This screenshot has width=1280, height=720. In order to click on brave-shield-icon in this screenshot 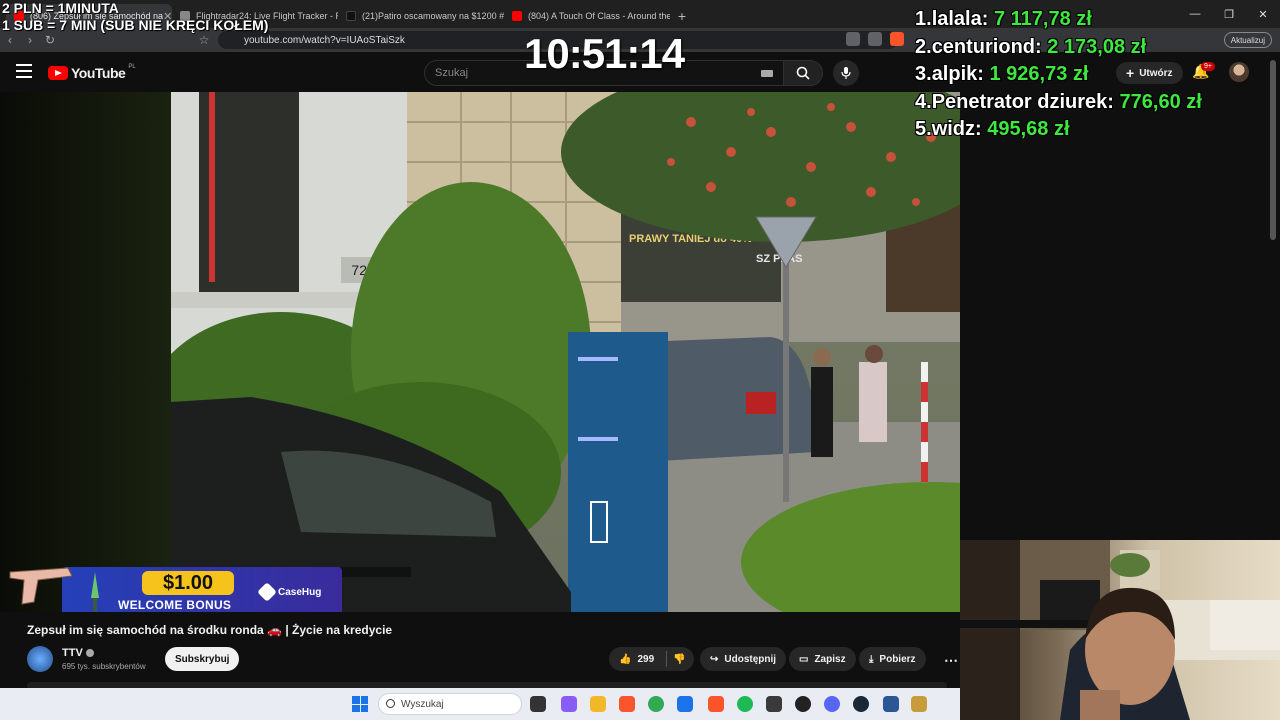, I will do `click(897, 39)`.